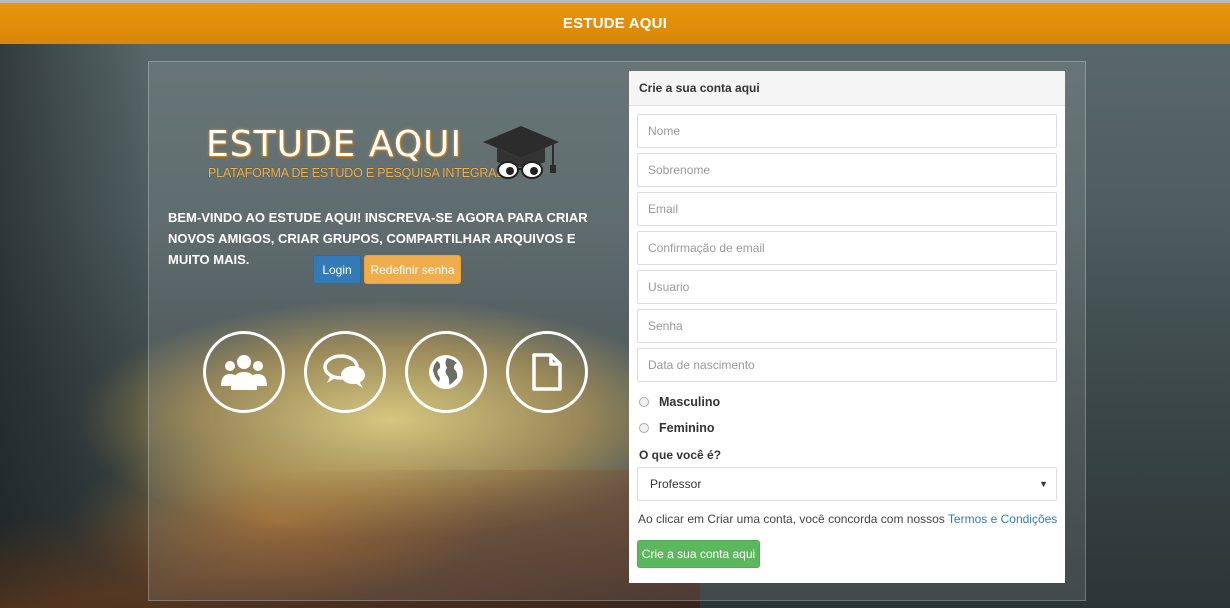  Describe the element at coordinates (847, 287) in the screenshot. I see `usuario-input: Usuario` at that location.